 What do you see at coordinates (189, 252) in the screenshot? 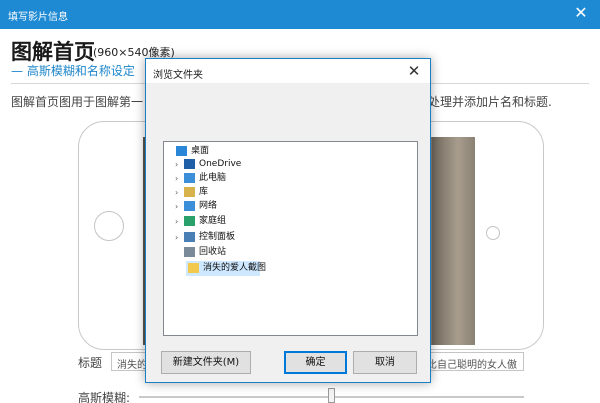
I see `recycle-bin-icon` at bounding box center [189, 252].